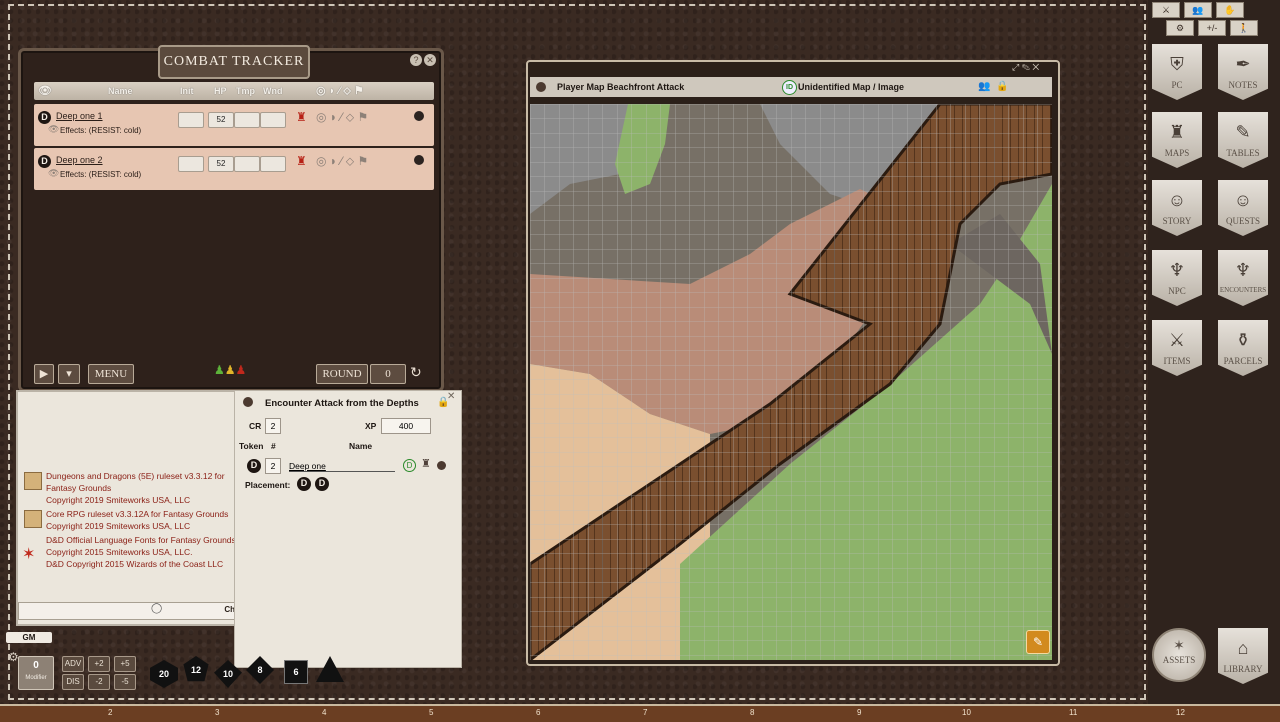 Image resolution: width=1280 pixels, height=722 pixels. I want to click on character-icon: 🚶, so click(1244, 28).